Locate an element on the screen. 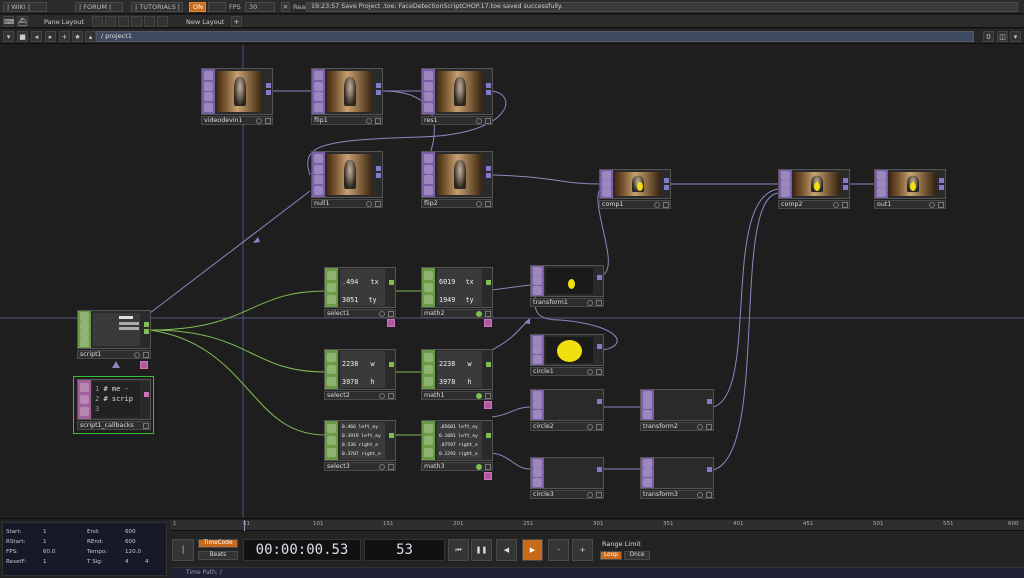 Image resolution: width=1024 pixels, height=578 pixels. circle3-label: circle3 is located at coordinates (567, 494).